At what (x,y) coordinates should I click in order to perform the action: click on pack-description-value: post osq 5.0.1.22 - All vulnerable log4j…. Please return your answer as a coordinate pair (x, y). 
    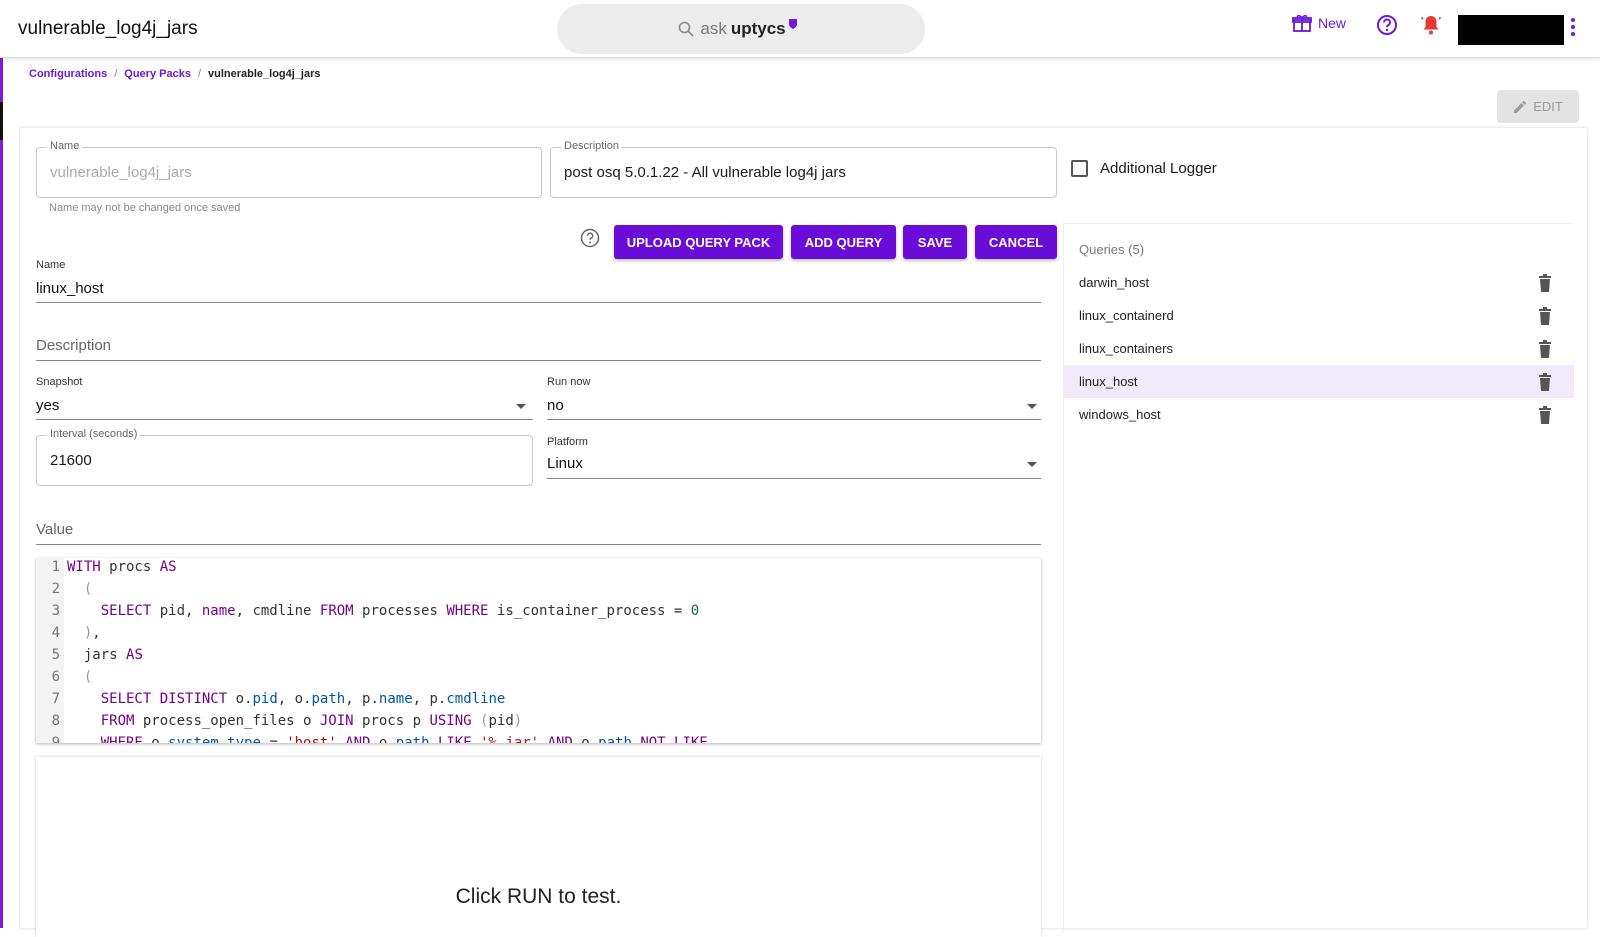
    Looking at the image, I should click on (705, 172).